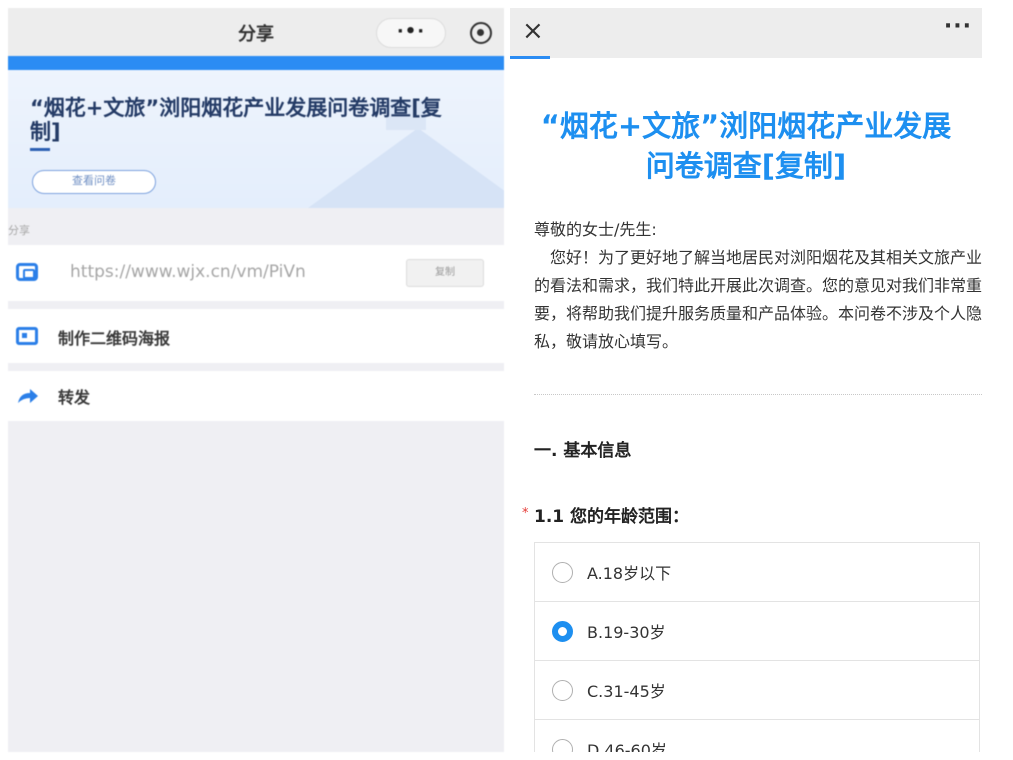  What do you see at coordinates (629, 573) in the screenshot?
I see `option-label: A.18岁以下` at bounding box center [629, 573].